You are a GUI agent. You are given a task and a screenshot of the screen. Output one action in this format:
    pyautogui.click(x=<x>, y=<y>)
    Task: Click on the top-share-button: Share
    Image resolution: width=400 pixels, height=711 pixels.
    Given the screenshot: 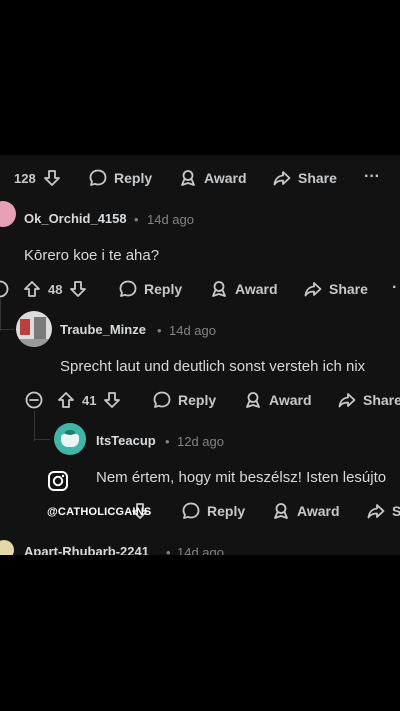 What is the action you would take?
    pyautogui.click(x=304, y=178)
    